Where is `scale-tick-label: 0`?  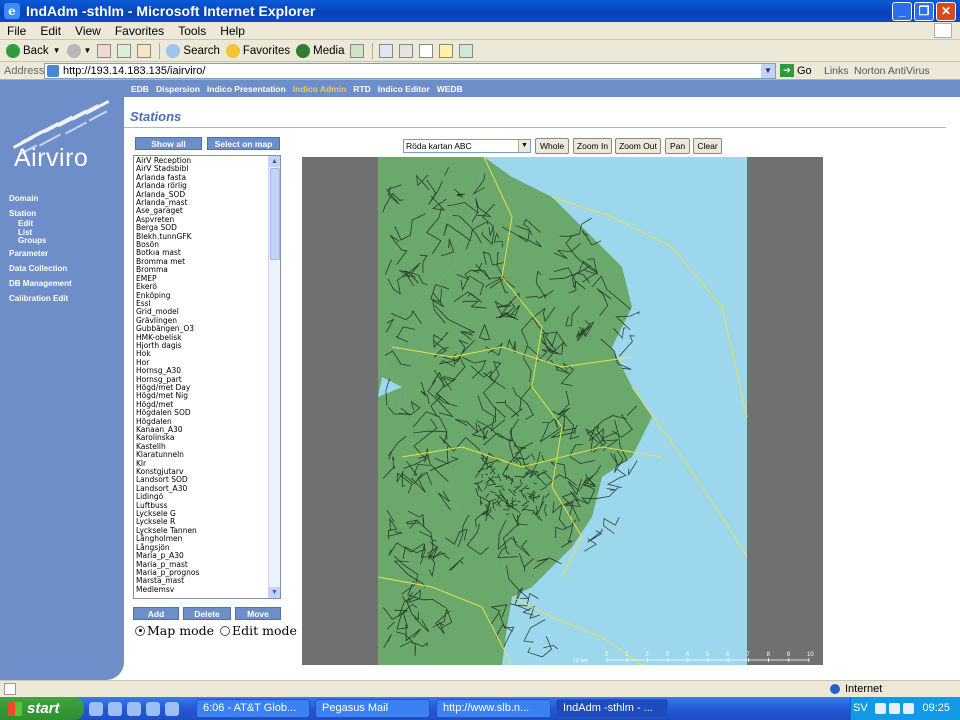 scale-tick-label: 0 is located at coordinates (607, 655).